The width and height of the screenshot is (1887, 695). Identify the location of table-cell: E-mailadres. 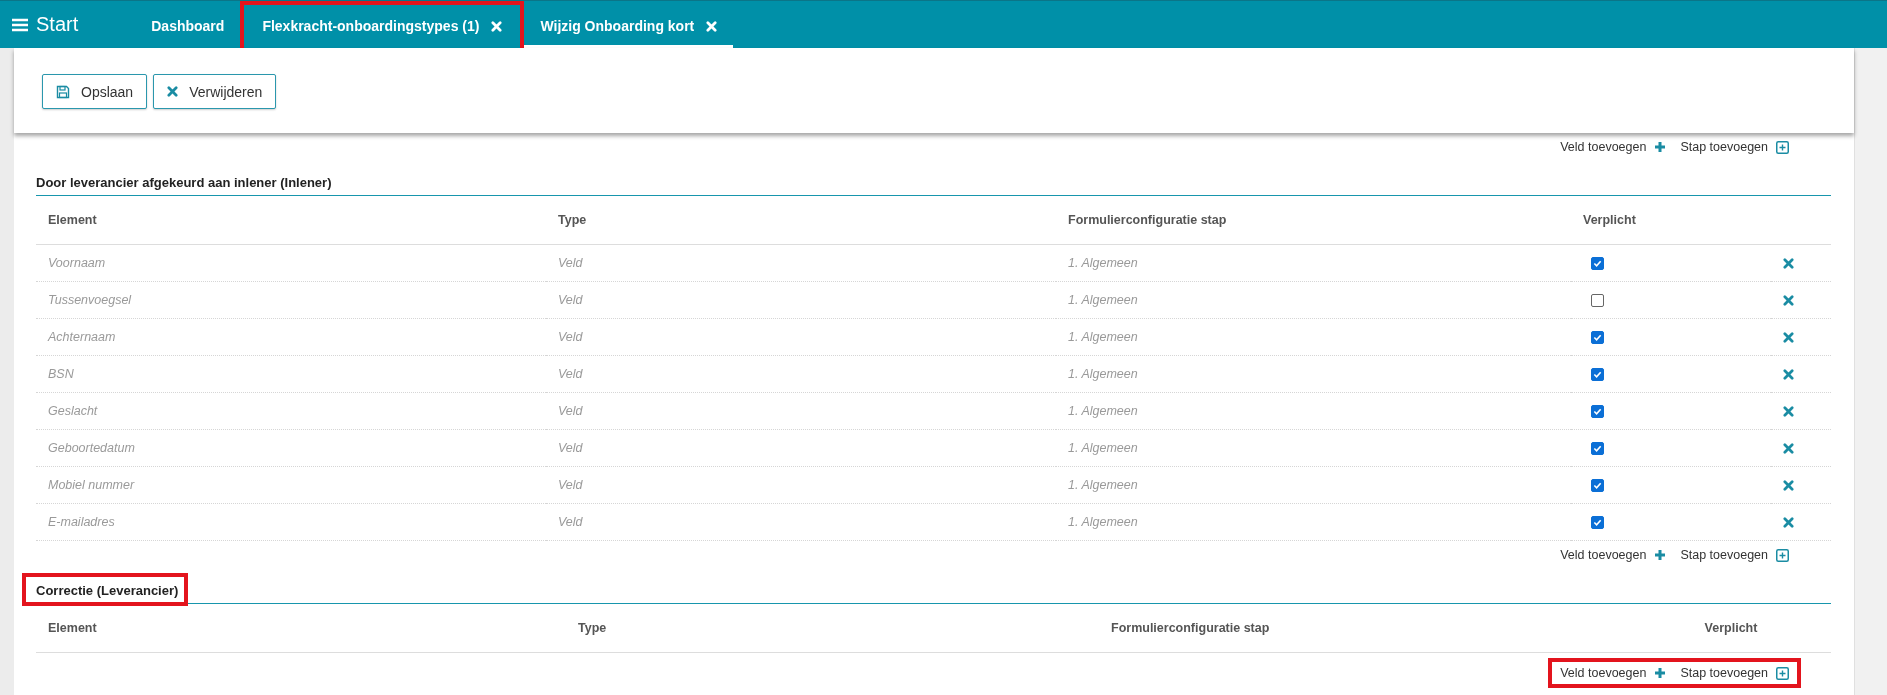
(81, 522).